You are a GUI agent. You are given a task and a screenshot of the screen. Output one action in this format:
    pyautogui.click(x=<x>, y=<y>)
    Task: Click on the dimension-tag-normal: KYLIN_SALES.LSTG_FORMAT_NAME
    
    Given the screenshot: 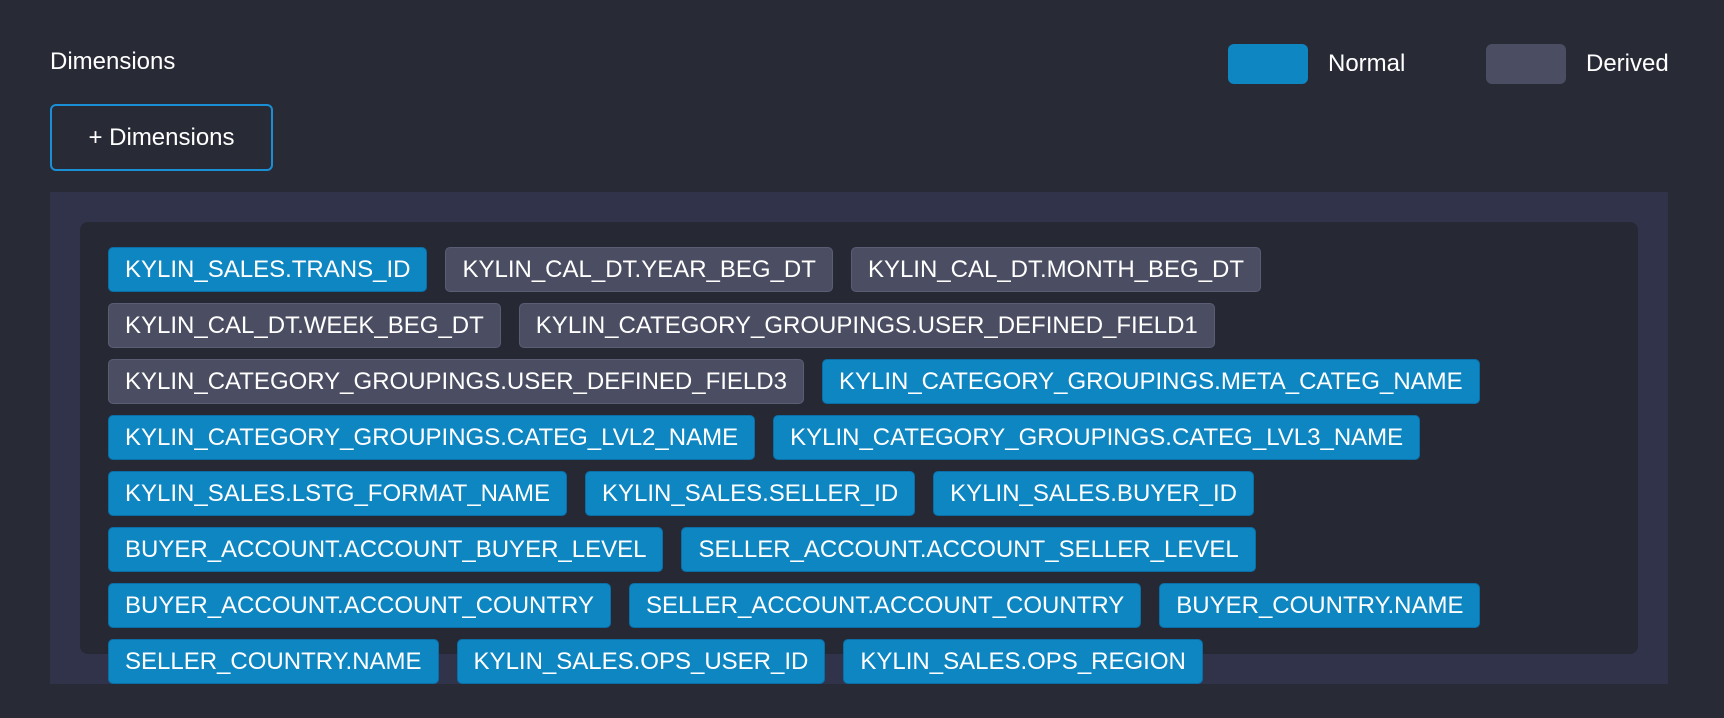 What is the action you would take?
    pyautogui.click(x=338, y=493)
    